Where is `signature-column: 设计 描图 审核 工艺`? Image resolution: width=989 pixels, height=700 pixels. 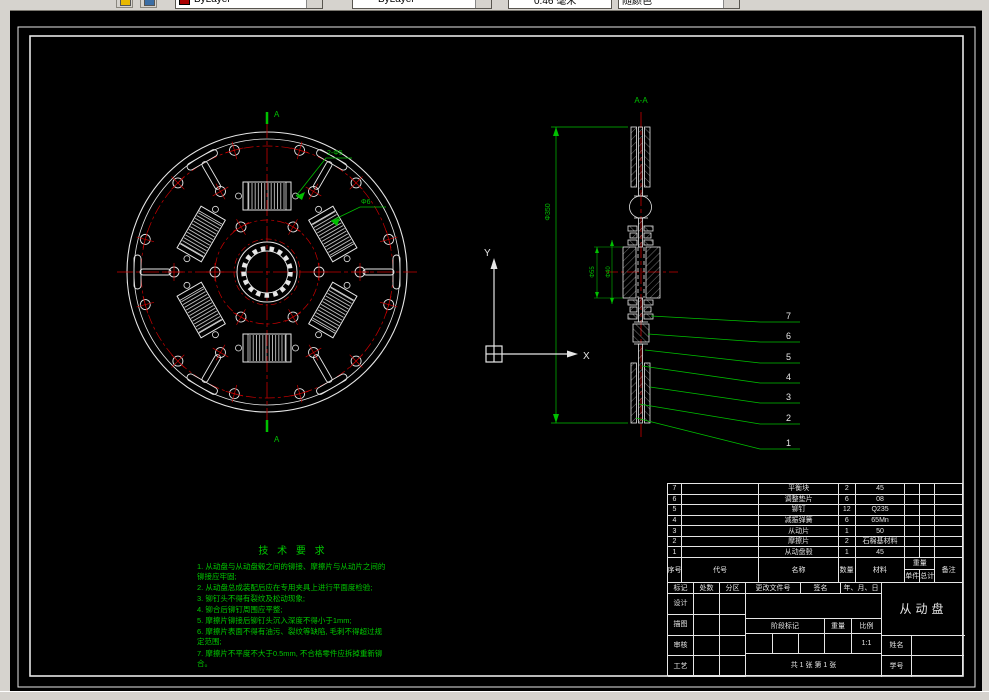
signature-column: 设计 描图 审核 工艺 is located at coordinates (707, 635).